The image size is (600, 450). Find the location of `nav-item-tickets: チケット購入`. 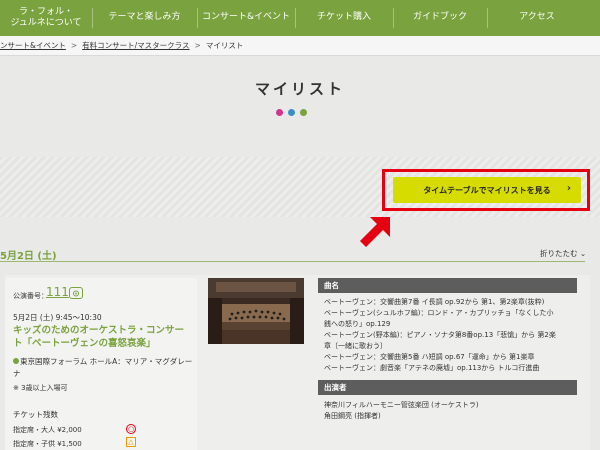

nav-item-tickets: チケット購入 is located at coordinates (344, 18).